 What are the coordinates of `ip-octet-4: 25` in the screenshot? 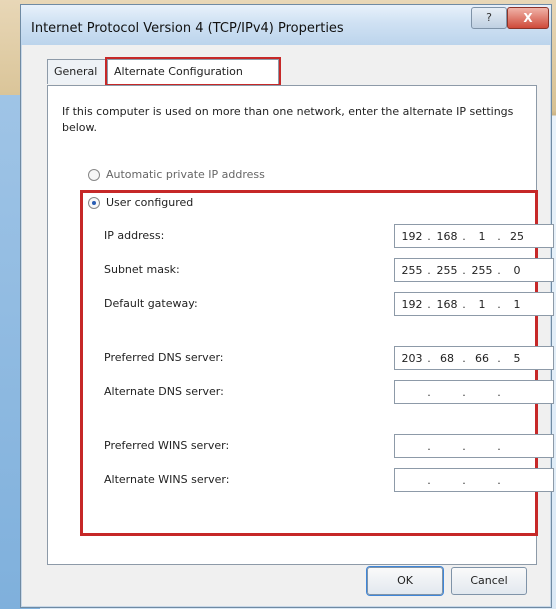 It's located at (517, 236).